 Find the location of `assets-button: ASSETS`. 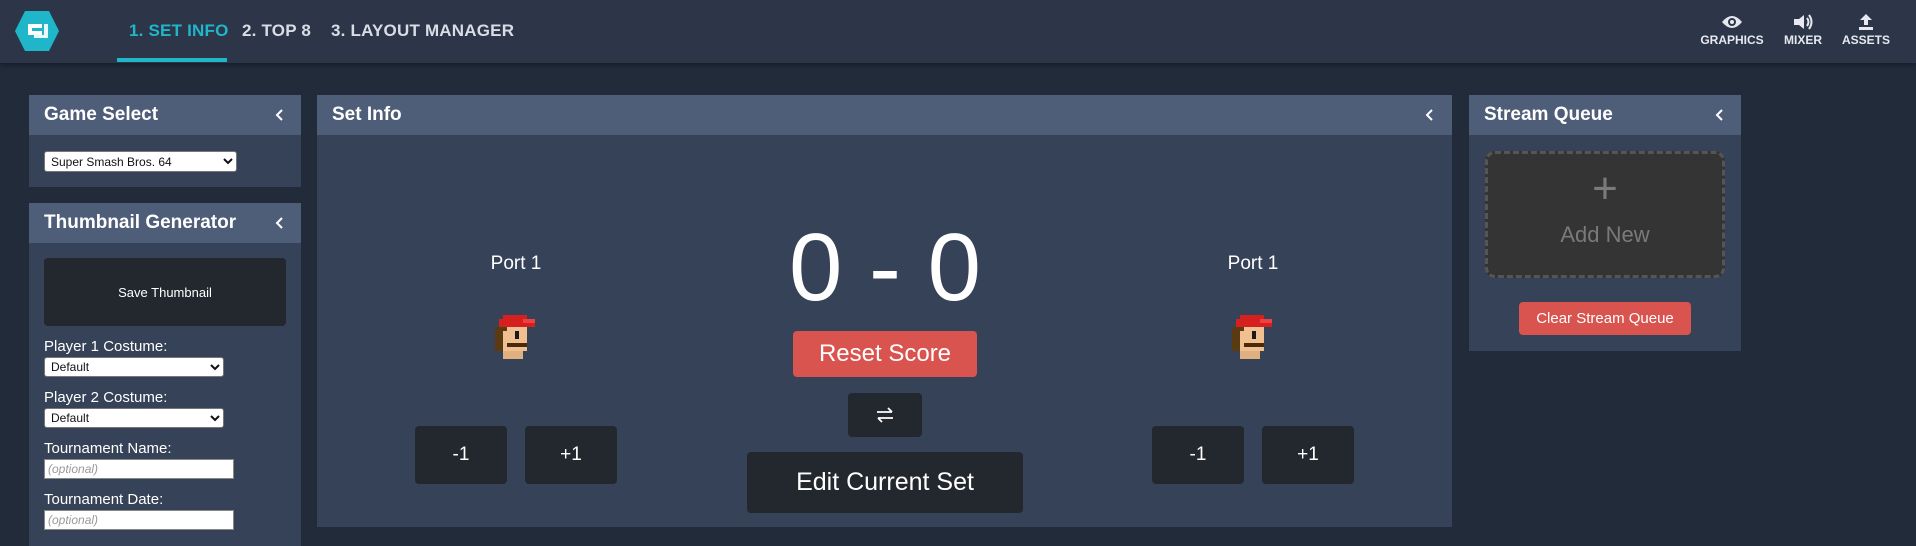

assets-button: ASSETS is located at coordinates (1866, 30).